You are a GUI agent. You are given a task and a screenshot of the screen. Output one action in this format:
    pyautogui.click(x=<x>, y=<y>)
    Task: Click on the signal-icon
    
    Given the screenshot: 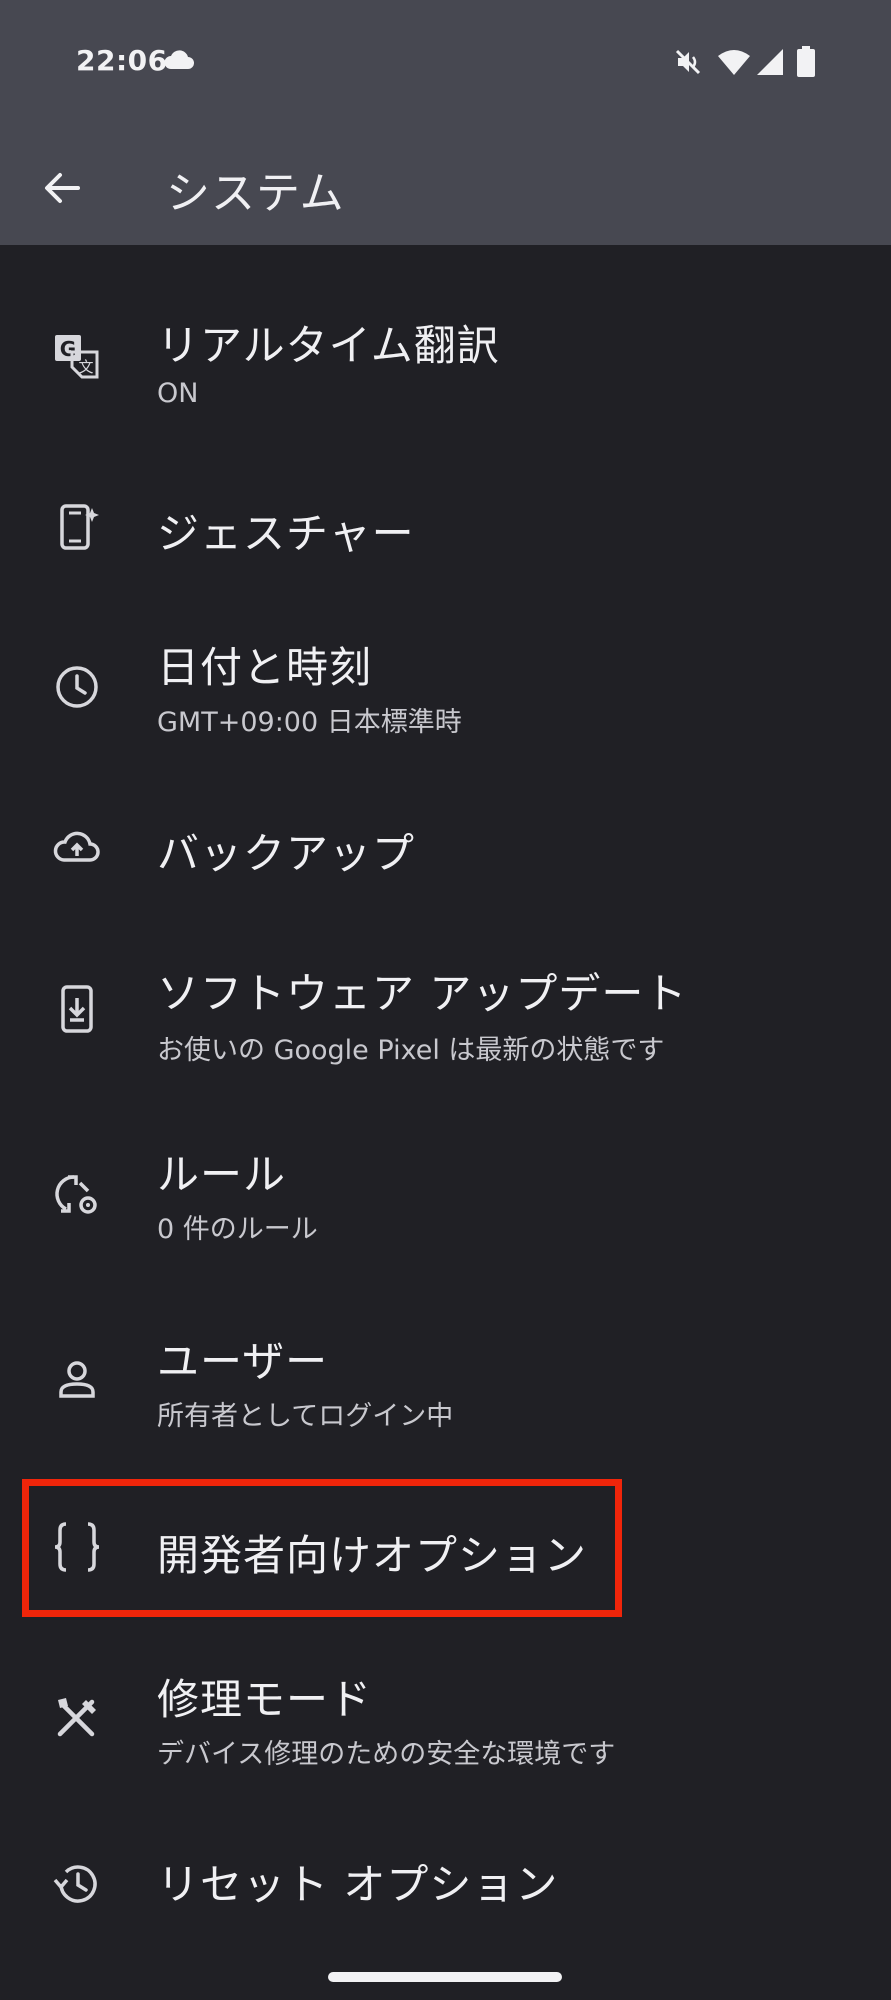 What is the action you would take?
    pyautogui.click(x=770, y=62)
    